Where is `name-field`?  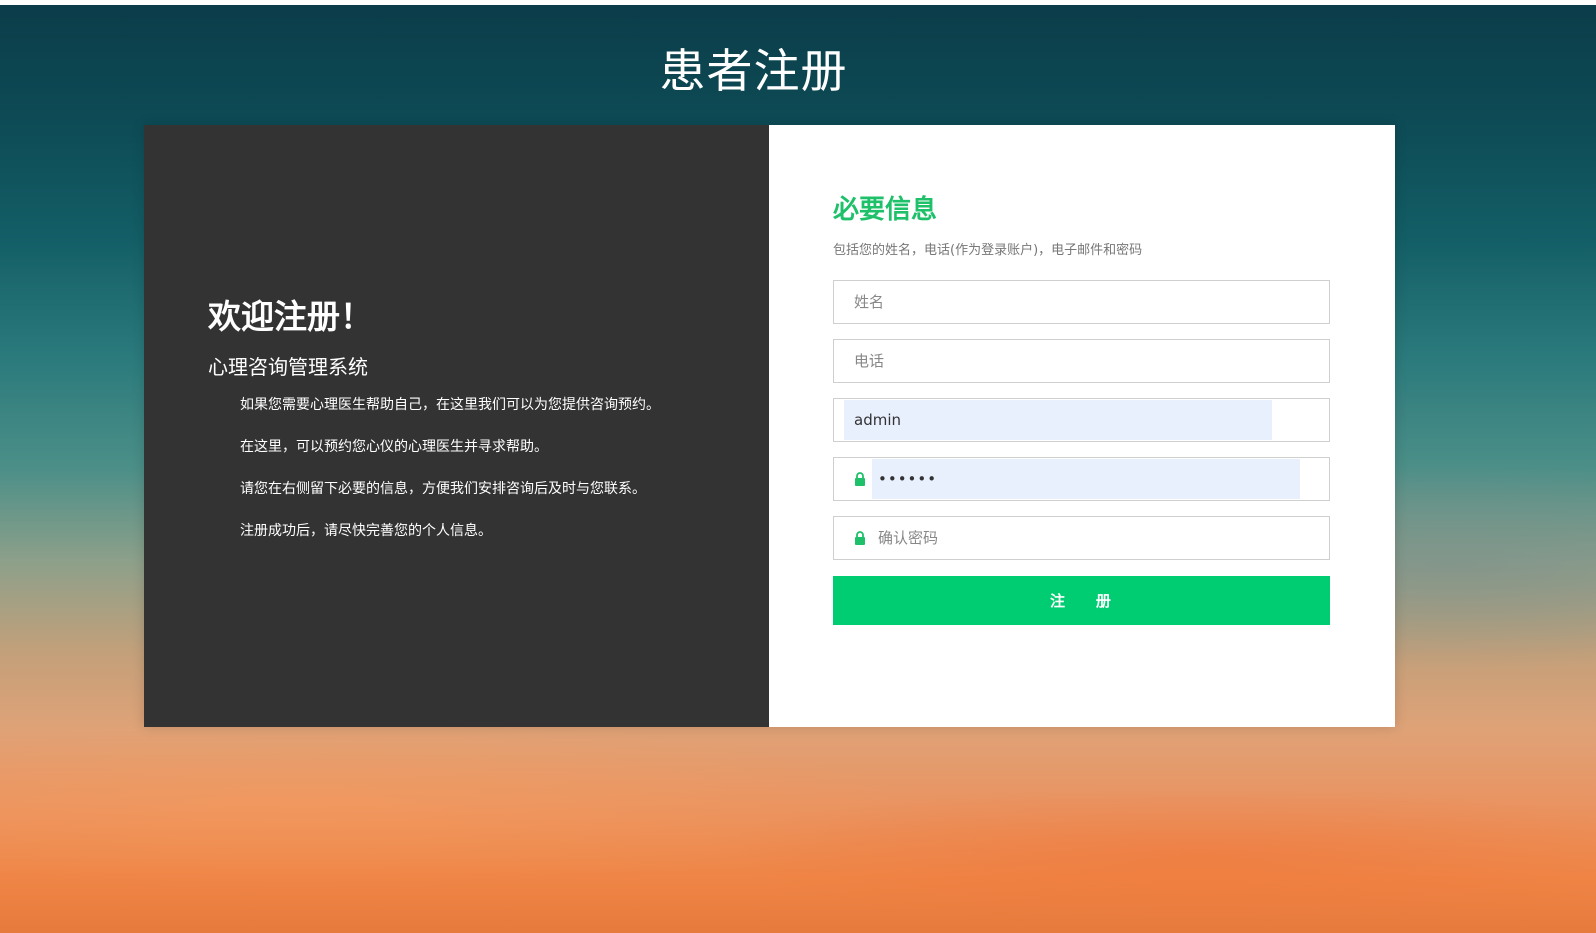 name-field is located at coordinates (1081, 302).